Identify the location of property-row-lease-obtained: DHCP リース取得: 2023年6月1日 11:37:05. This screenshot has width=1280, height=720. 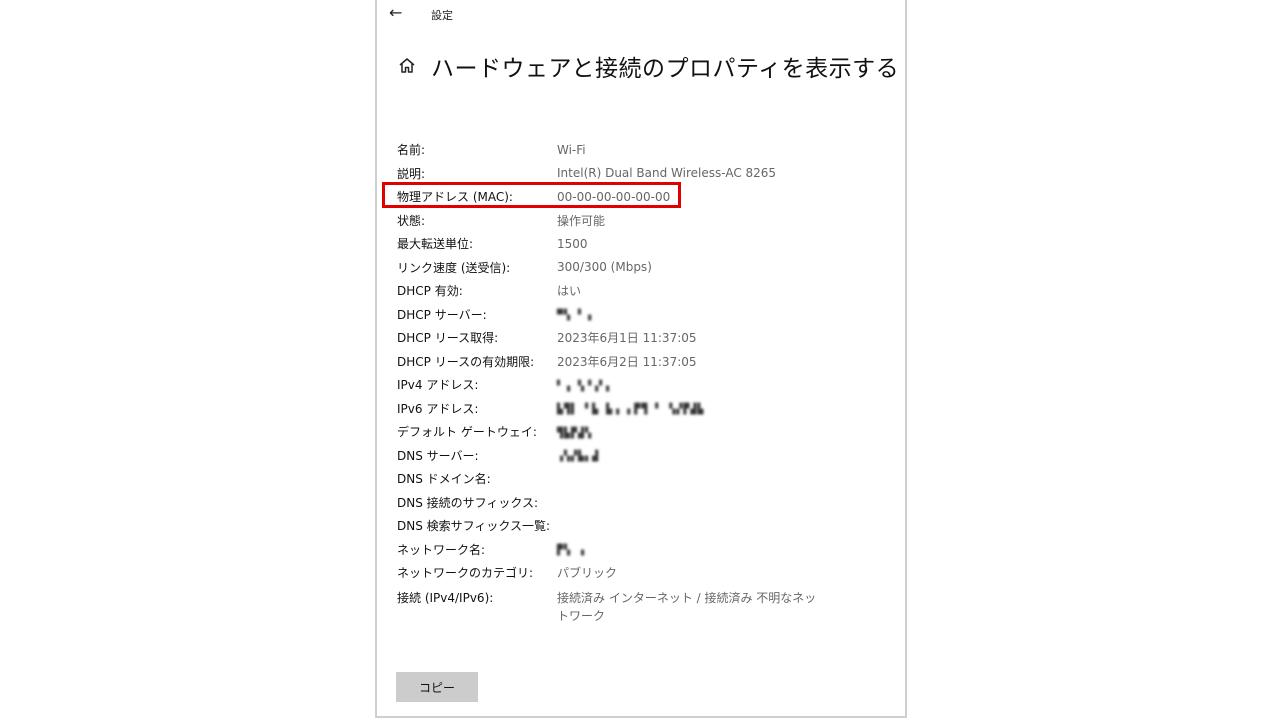
(642, 338).